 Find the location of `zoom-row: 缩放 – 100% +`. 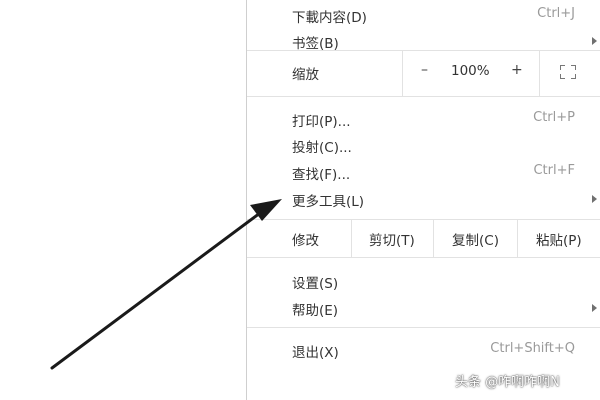

zoom-row: 缩放 – 100% + is located at coordinates (423, 73).